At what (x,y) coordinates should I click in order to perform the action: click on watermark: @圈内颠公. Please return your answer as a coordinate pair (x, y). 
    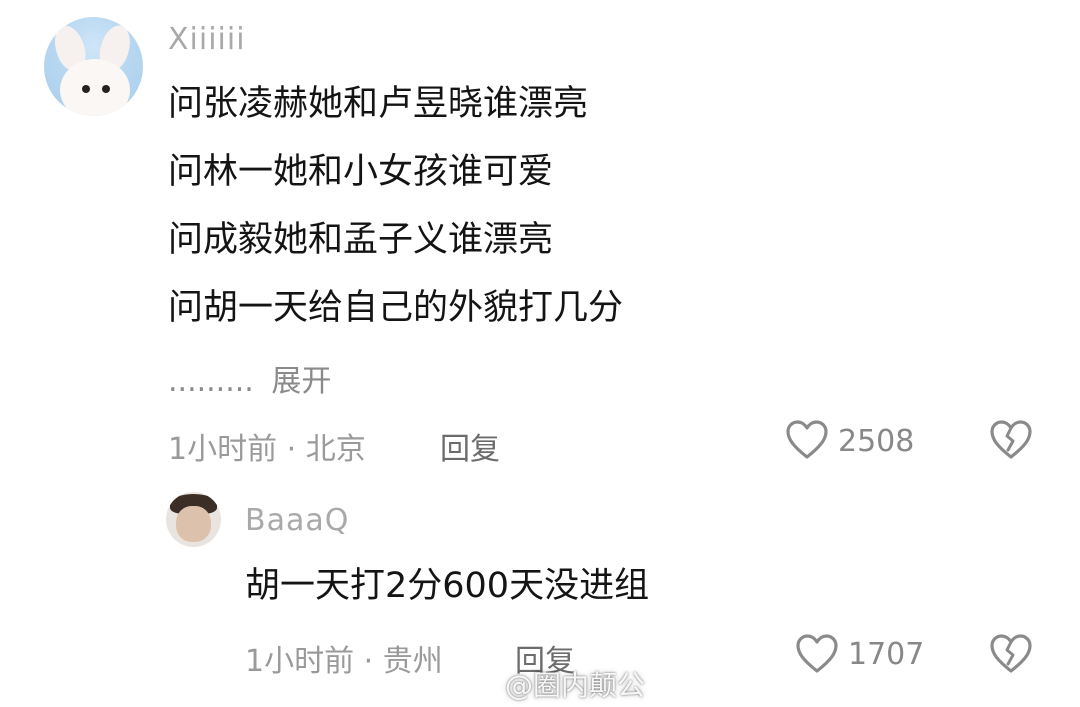
    Looking at the image, I should click on (575, 685).